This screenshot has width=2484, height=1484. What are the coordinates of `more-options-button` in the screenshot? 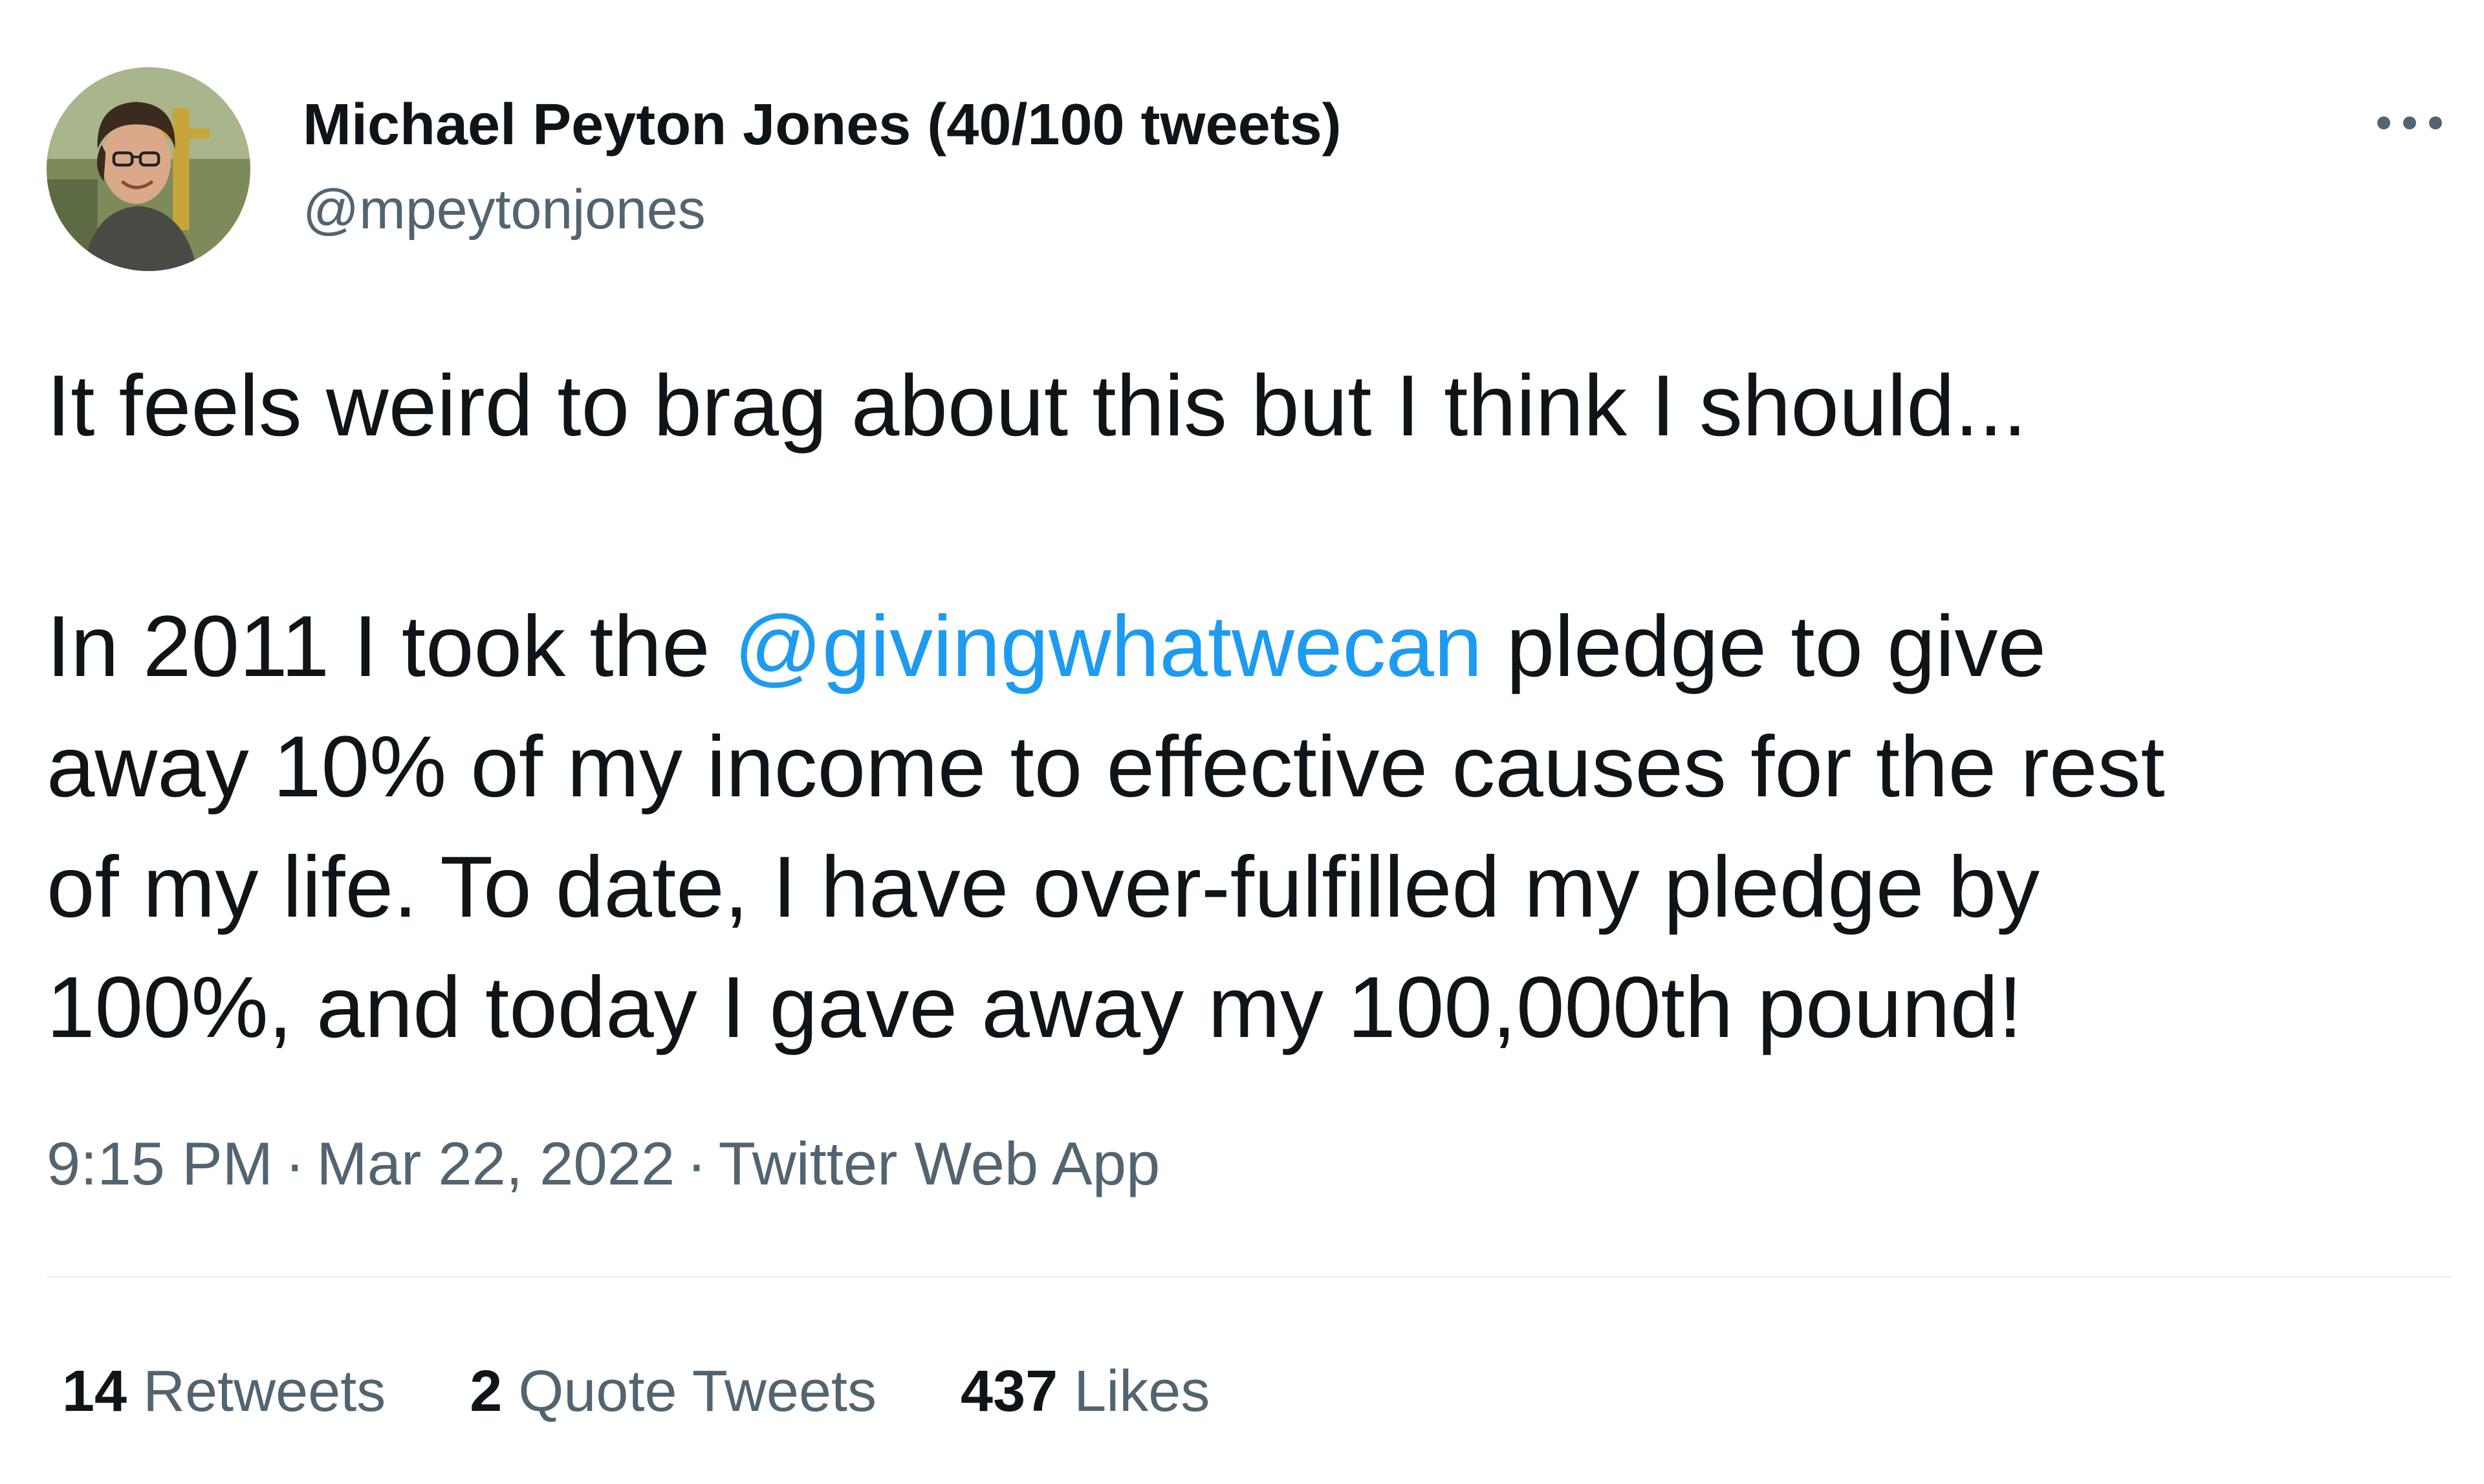 It's located at (2410, 123).